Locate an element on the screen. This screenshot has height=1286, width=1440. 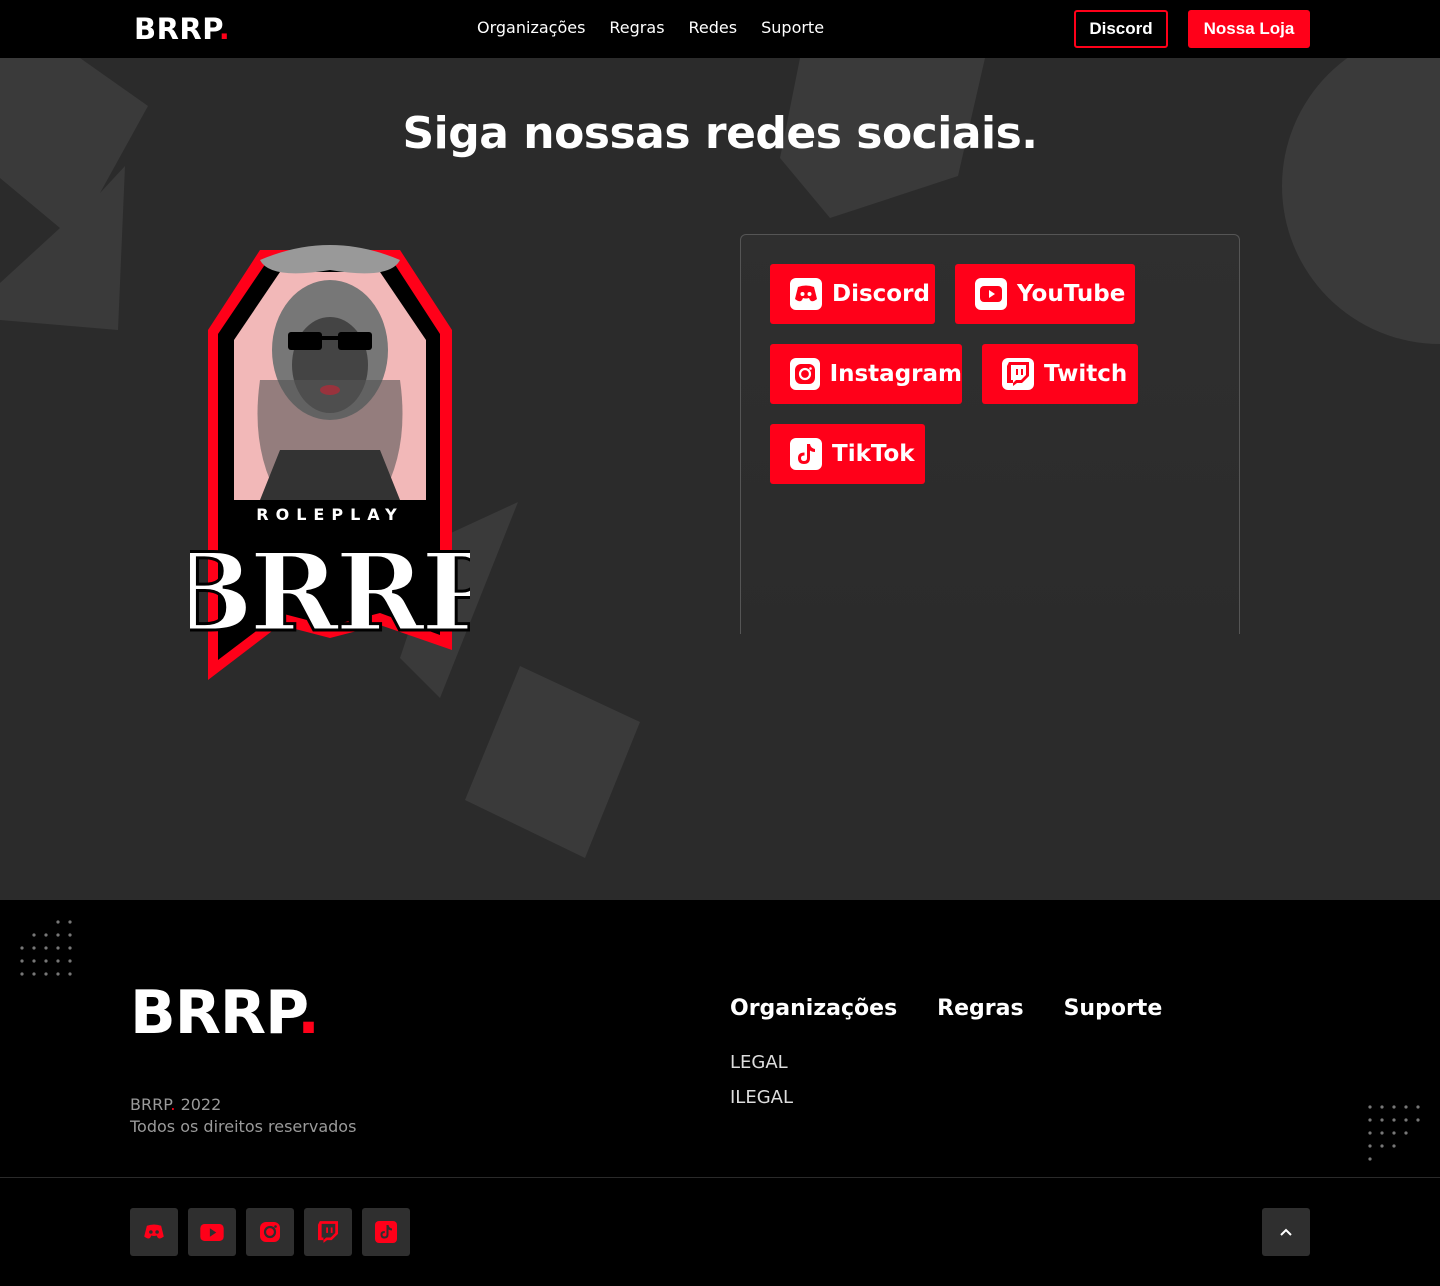
footer-instagram-button is located at coordinates (270, 1232).